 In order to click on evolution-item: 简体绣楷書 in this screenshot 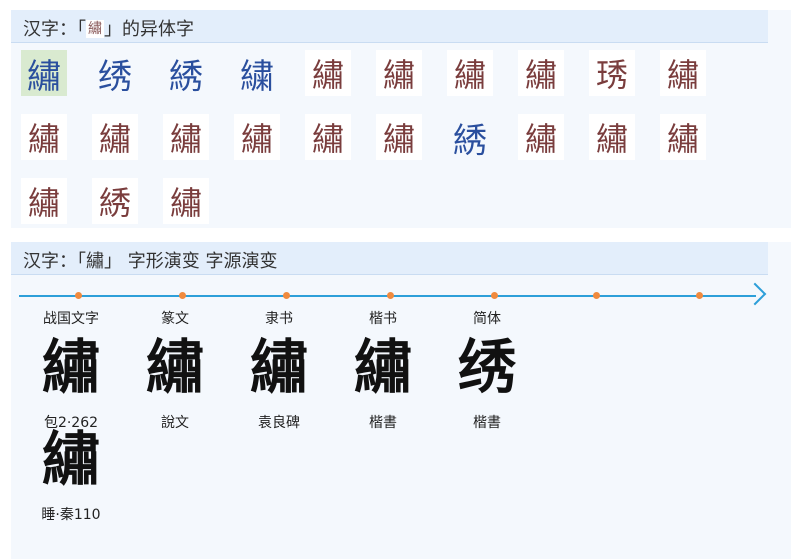, I will do `click(487, 370)`.